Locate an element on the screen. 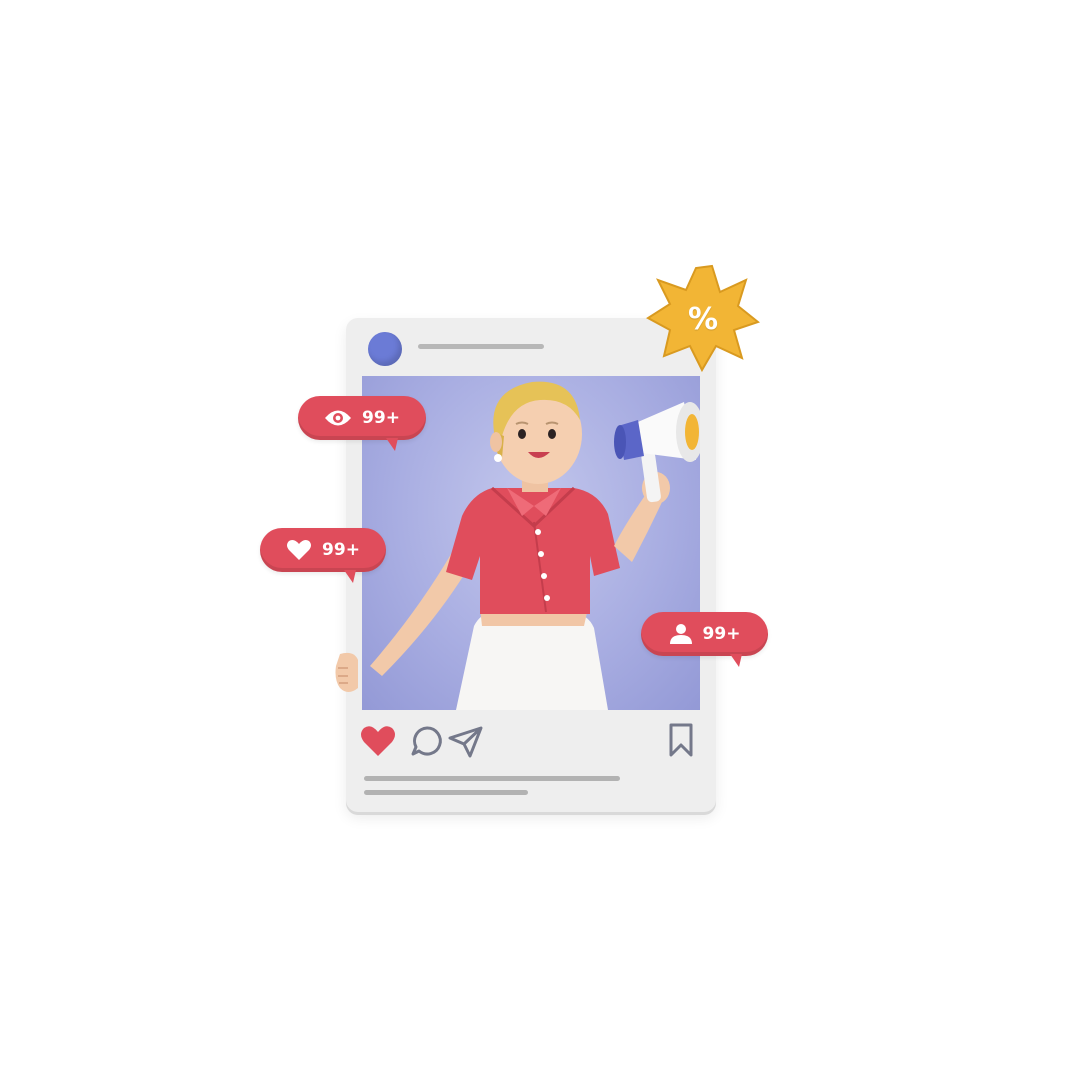  discount-symbol: % is located at coordinates (703, 319).